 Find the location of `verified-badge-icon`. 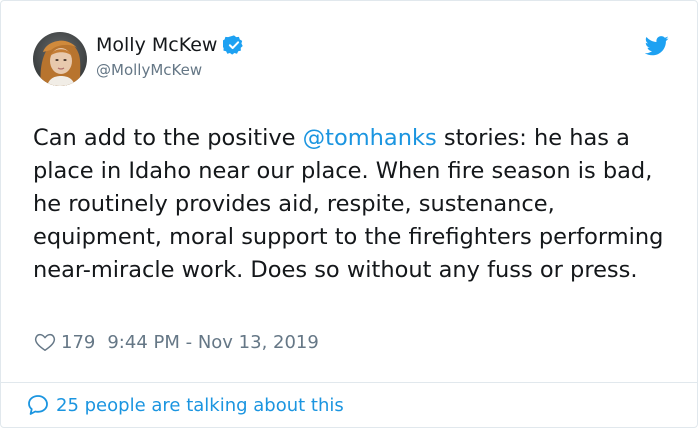

verified-badge-icon is located at coordinates (233, 45).